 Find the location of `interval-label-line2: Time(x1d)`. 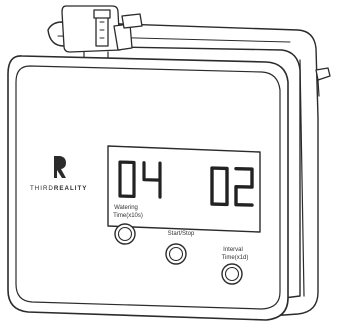

interval-label-line2: Time(x1d) is located at coordinates (235, 258).